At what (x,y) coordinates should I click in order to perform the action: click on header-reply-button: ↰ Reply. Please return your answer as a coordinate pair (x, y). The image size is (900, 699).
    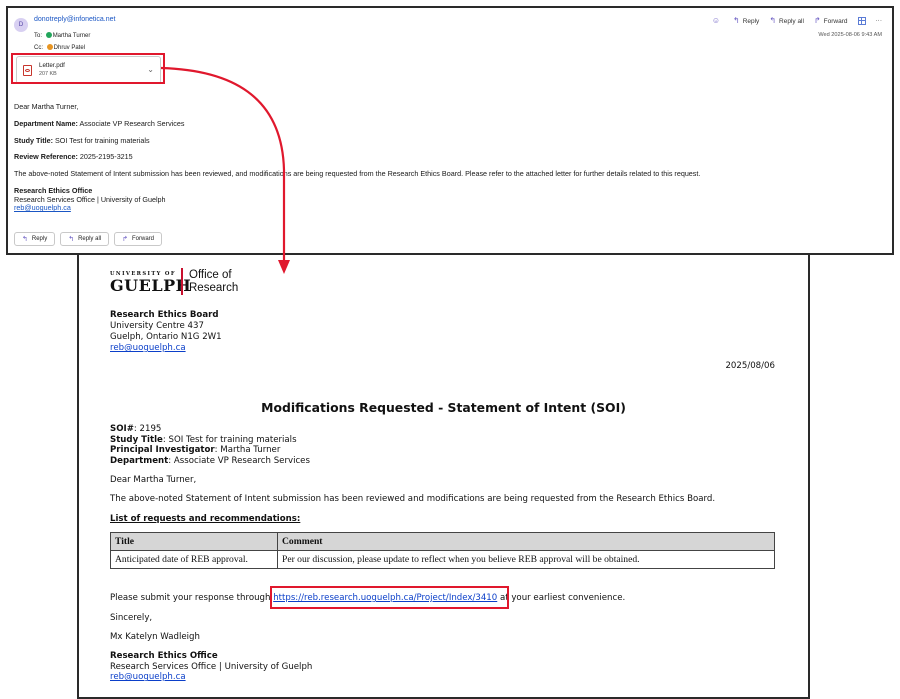
    Looking at the image, I should click on (746, 20).